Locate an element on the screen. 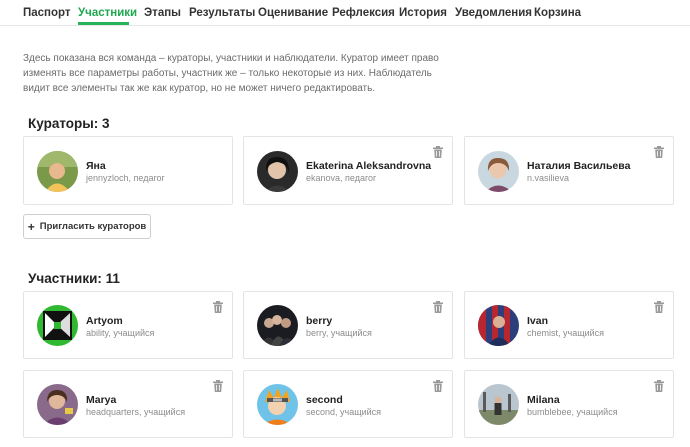 The height and width of the screenshot is (447, 690). invite-curators-button: + Пригласить кураторов is located at coordinates (87, 226).